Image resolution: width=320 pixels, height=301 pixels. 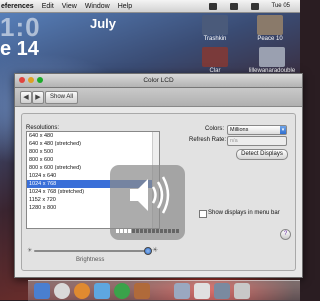 I want to click on desktop-icon: lillewanaradouble, so click(x=272, y=60).